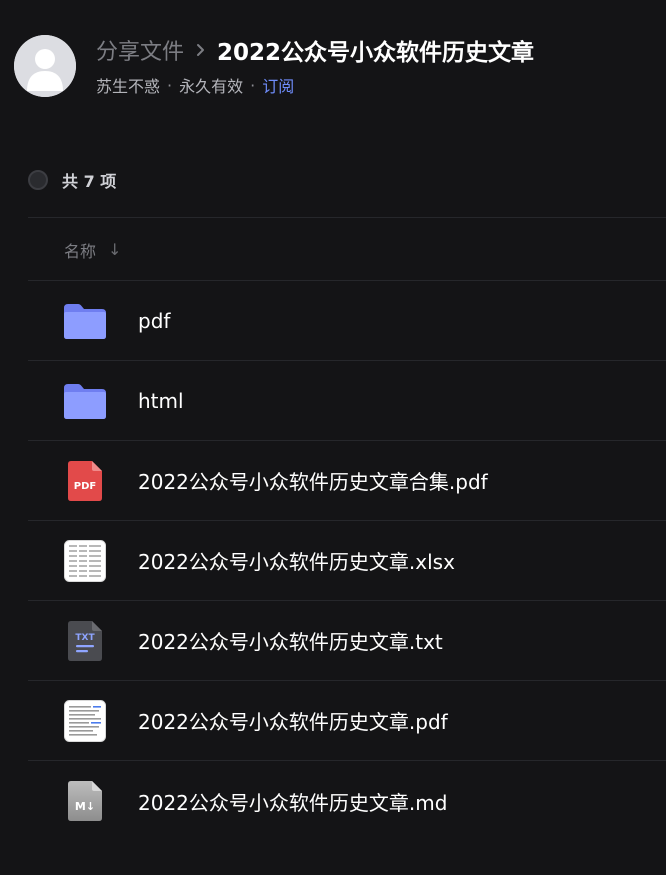 This screenshot has width=666, height=875. I want to click on list-item: PDF 2022公众号小众软件历史文章合集.pdf, so click(347, 481).